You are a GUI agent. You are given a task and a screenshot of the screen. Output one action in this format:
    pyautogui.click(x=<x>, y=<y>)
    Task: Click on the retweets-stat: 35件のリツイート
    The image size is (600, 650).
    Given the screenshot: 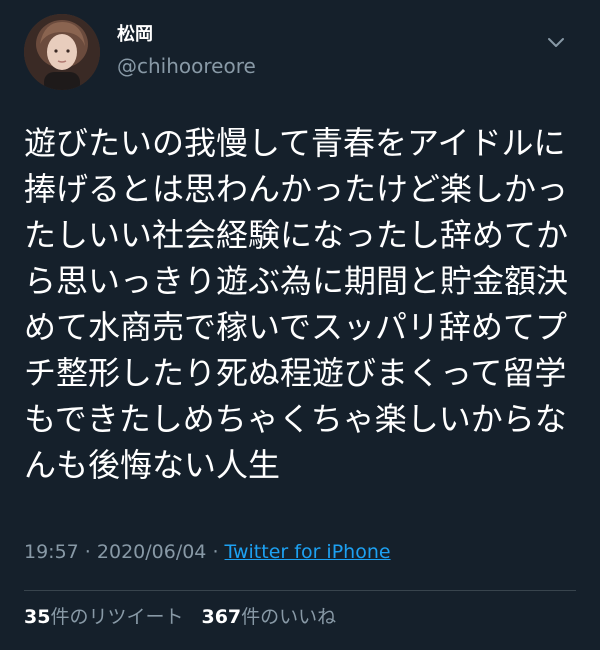 What is the action you would take?
    pyautogui.click(x=103, y=617)
    